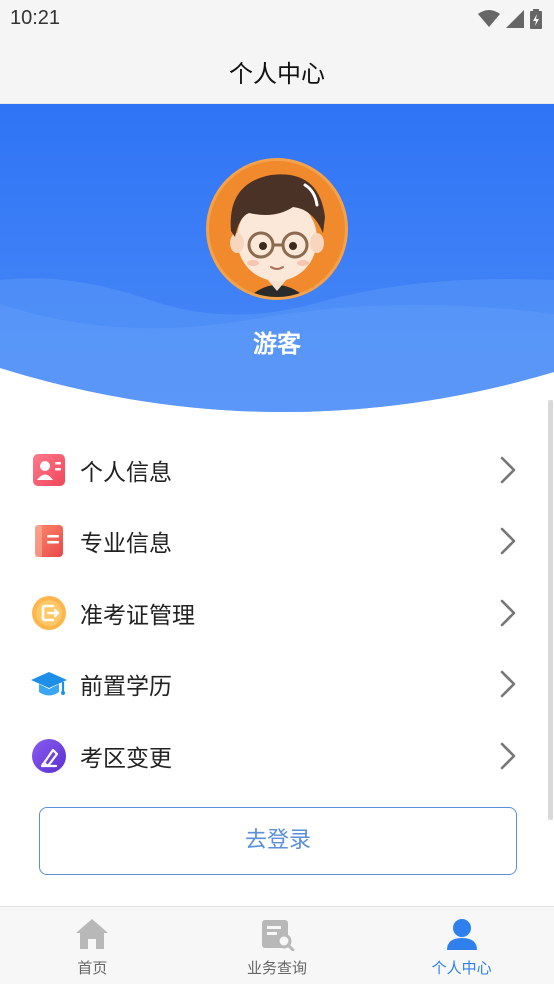  Describe the element at coordinates (274, 756) in the screenshot. I see `menu-item-exam-area-change: 考区变更` at that location.